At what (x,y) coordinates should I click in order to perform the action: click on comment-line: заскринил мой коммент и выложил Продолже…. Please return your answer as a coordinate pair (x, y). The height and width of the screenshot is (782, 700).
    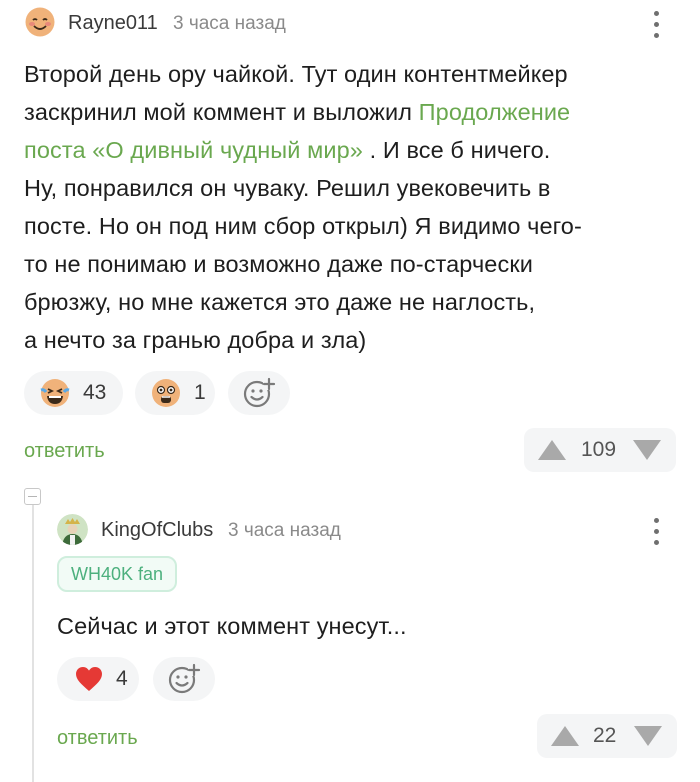
    Looking at the image, I should click on (344, 112).